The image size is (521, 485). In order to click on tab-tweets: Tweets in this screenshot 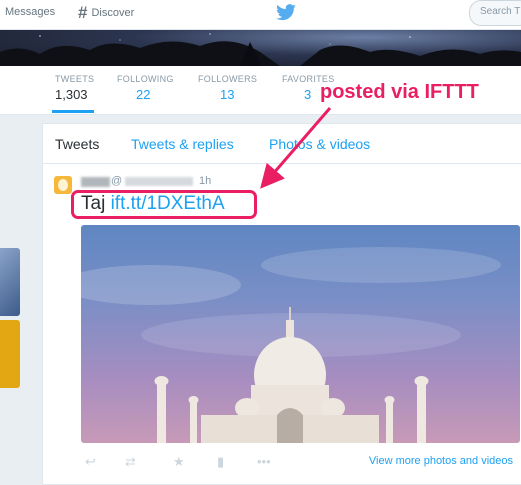, I will do `click(77, 144)`.